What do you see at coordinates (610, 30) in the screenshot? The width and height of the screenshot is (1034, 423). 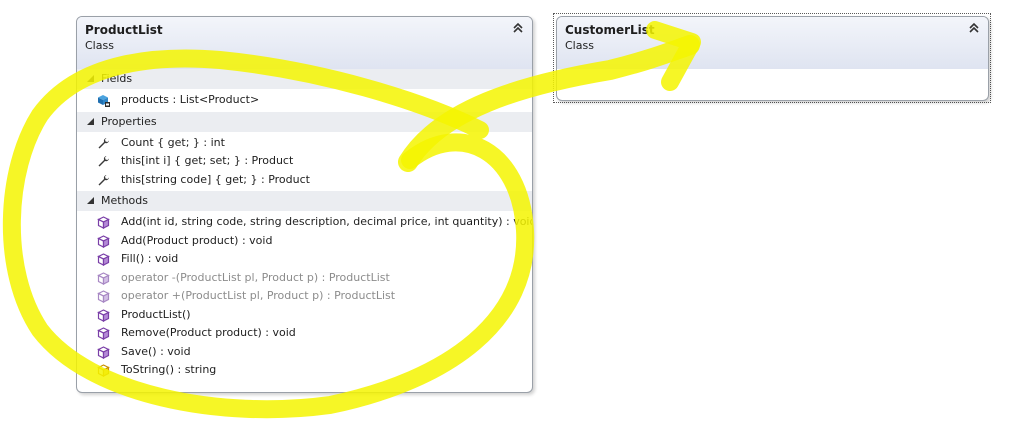 I see `customerlist-class-name: CustomerList` at bounding box center [610, 30].